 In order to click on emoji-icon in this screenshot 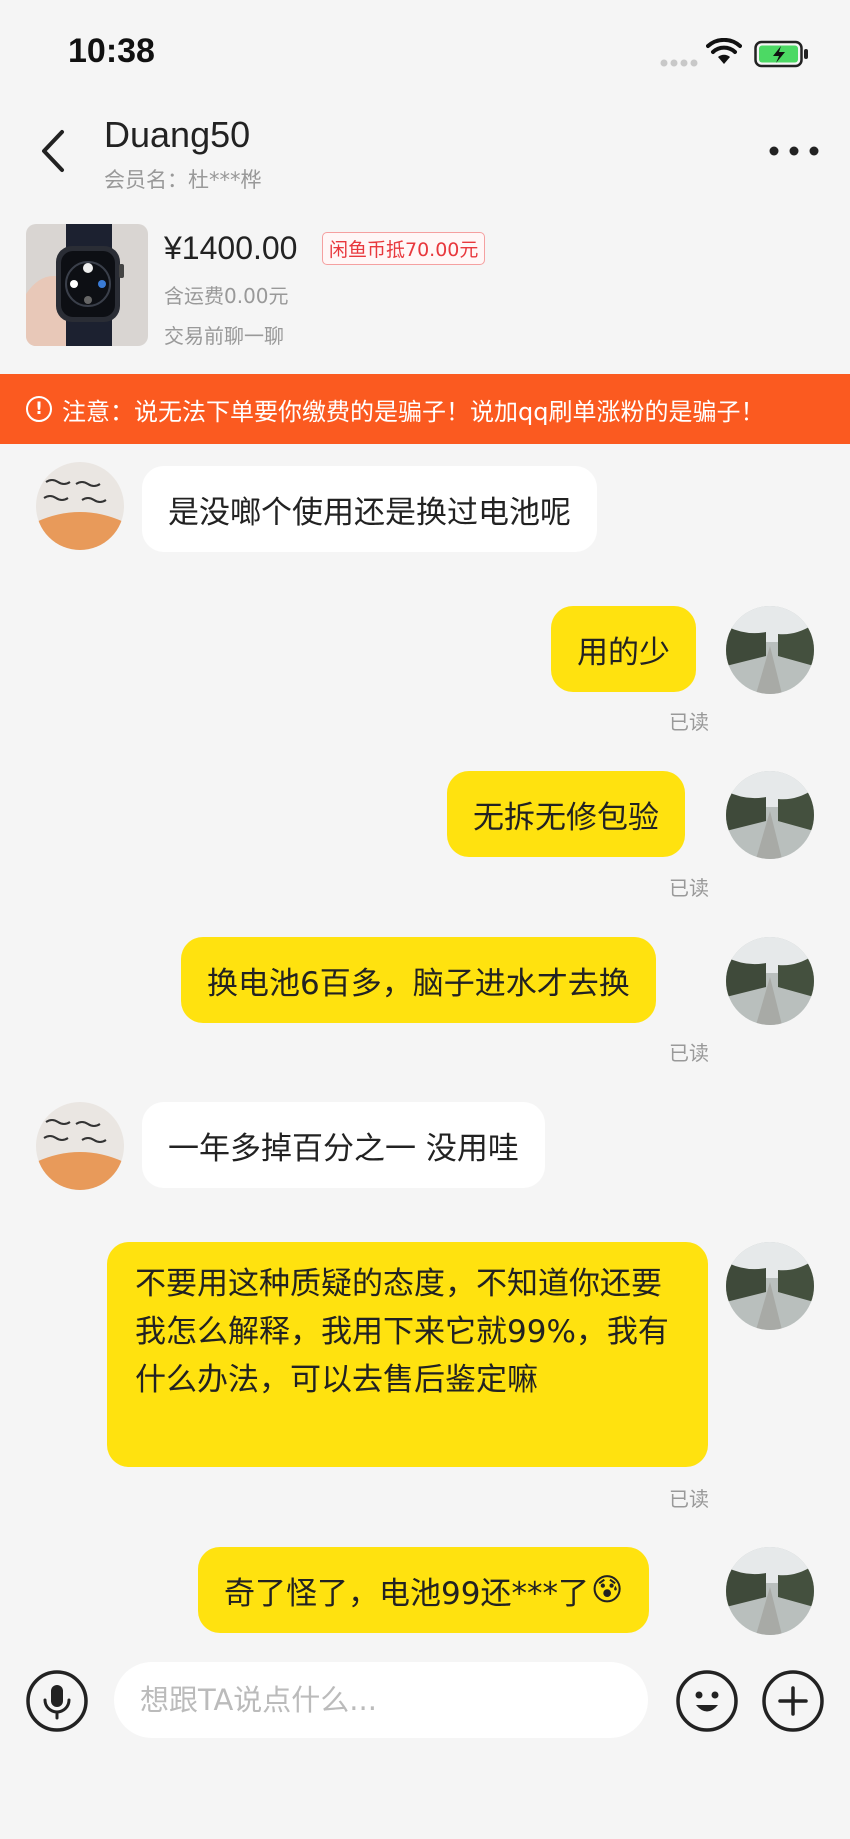, I will do `click(707, 1701)`.